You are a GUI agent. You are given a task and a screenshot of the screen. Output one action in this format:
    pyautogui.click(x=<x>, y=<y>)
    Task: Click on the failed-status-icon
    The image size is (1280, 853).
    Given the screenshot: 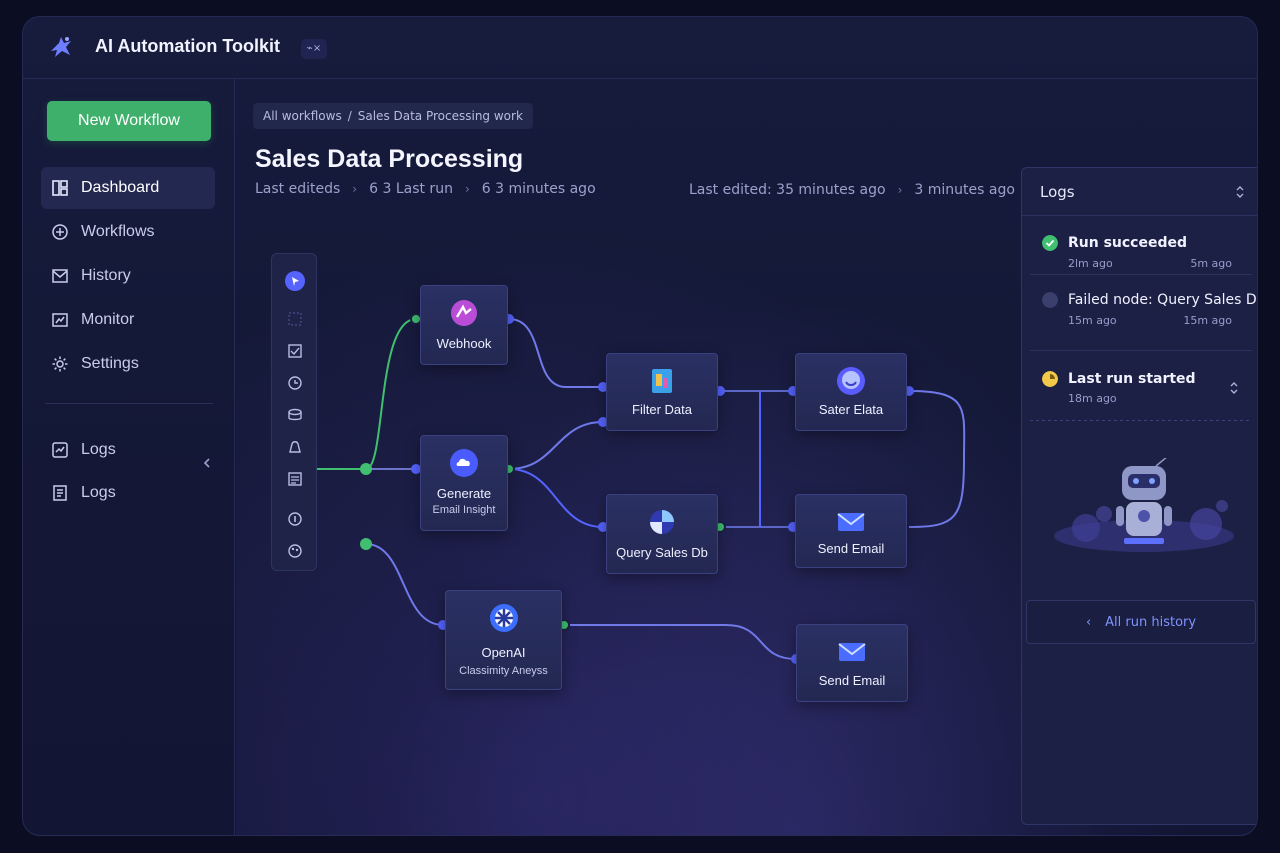 What is the action you would take?
    pyautogui.click(x=1050, y=300)
    